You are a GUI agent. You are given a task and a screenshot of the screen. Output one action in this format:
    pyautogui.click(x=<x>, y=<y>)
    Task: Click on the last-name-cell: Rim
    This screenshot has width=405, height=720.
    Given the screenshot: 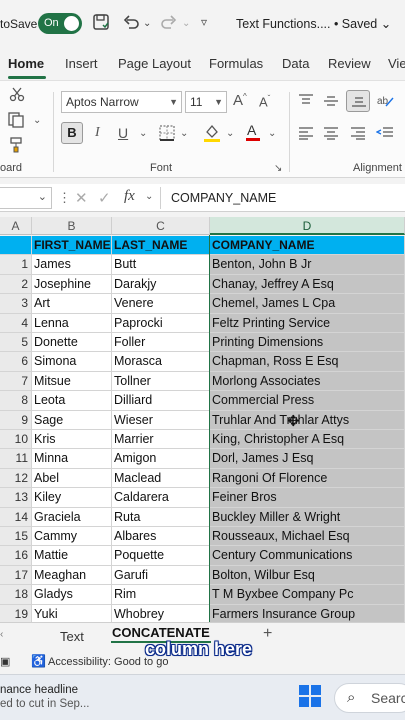 What is the action you would take?
    pyautogui.click(x=161, y=595)
    